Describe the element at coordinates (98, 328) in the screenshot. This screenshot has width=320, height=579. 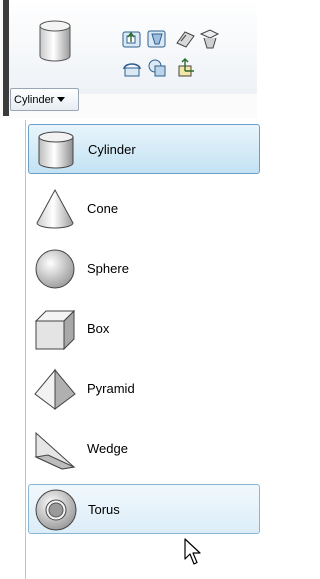
I see `menu-item-label: Box` at that location.